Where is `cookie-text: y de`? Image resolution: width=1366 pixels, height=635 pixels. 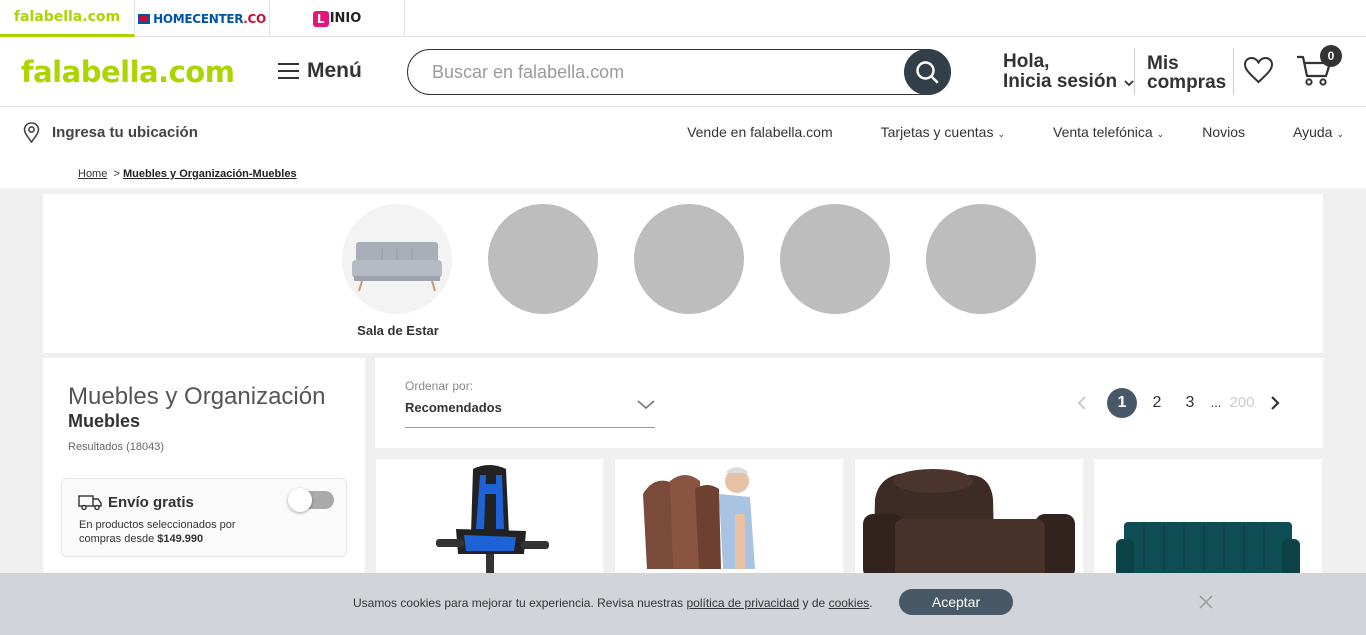 cookie-text: y de is located at coordinates (814, 603).